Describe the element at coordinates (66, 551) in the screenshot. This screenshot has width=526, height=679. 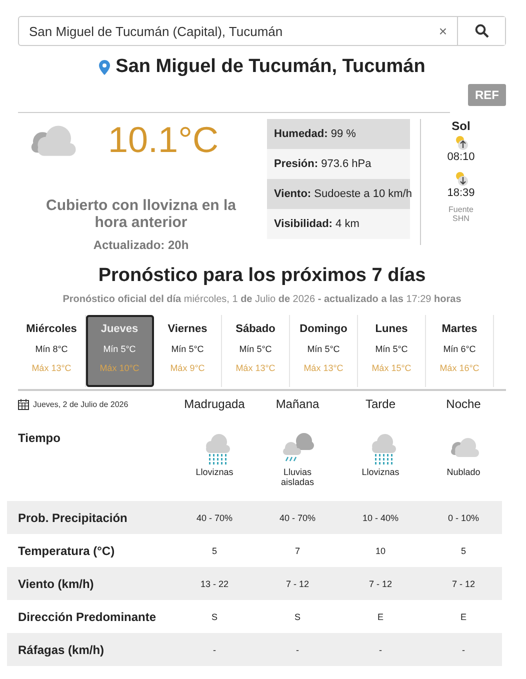
I see `row-label: Temperatura (°C)` at that location.